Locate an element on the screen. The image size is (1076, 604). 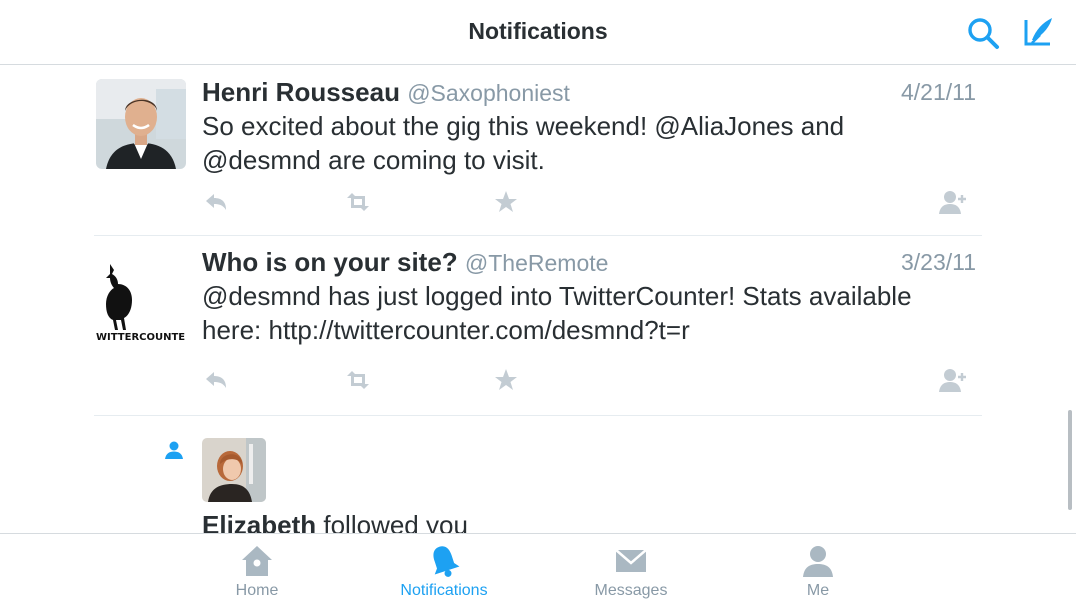
twittercounter-logo: TWITTERCOUNTER is located at coordinates (141, 303).